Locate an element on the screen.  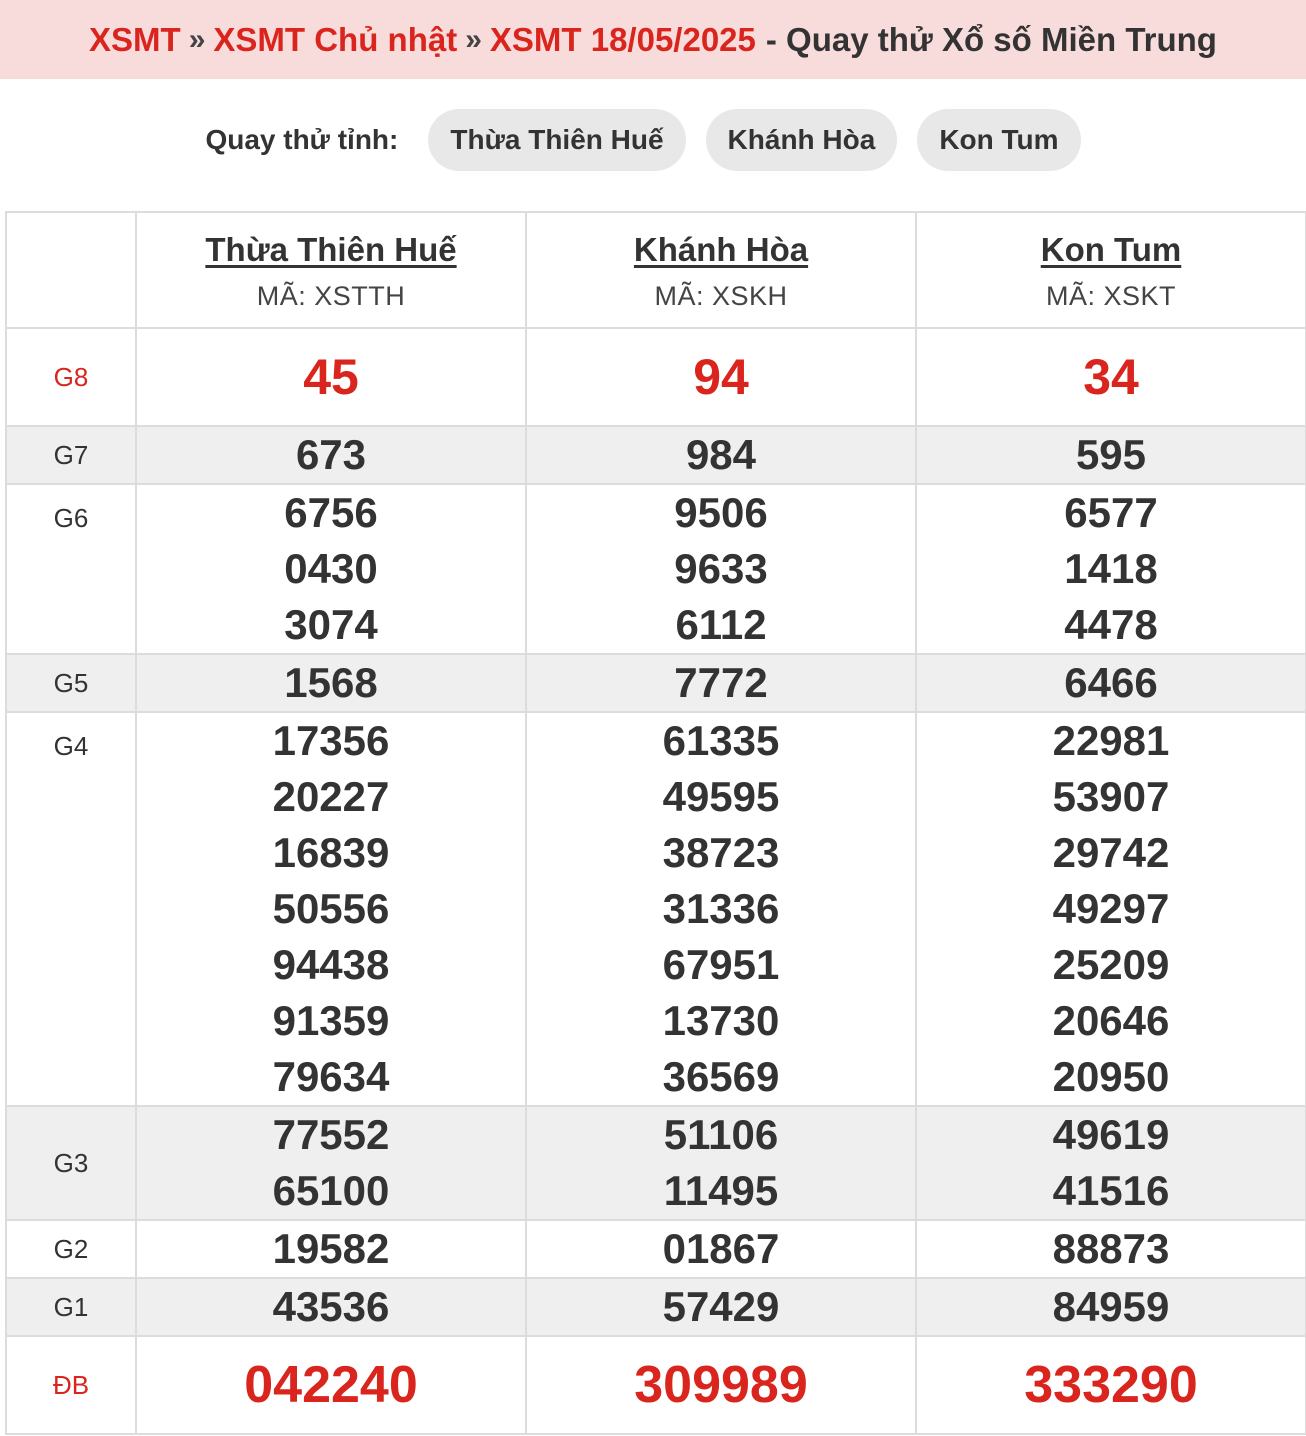
prize-cell: 45 is located at coordinates (331, 377).